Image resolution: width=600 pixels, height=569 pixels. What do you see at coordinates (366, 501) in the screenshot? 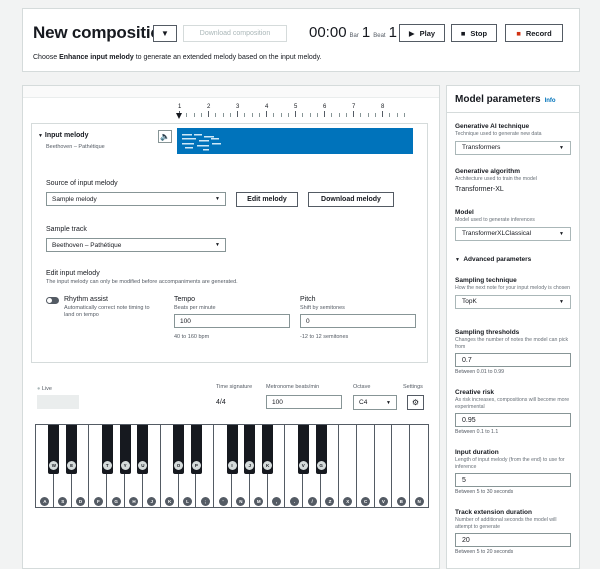
I see `key-shortcut-label: C` at bounding box center [366, 501].